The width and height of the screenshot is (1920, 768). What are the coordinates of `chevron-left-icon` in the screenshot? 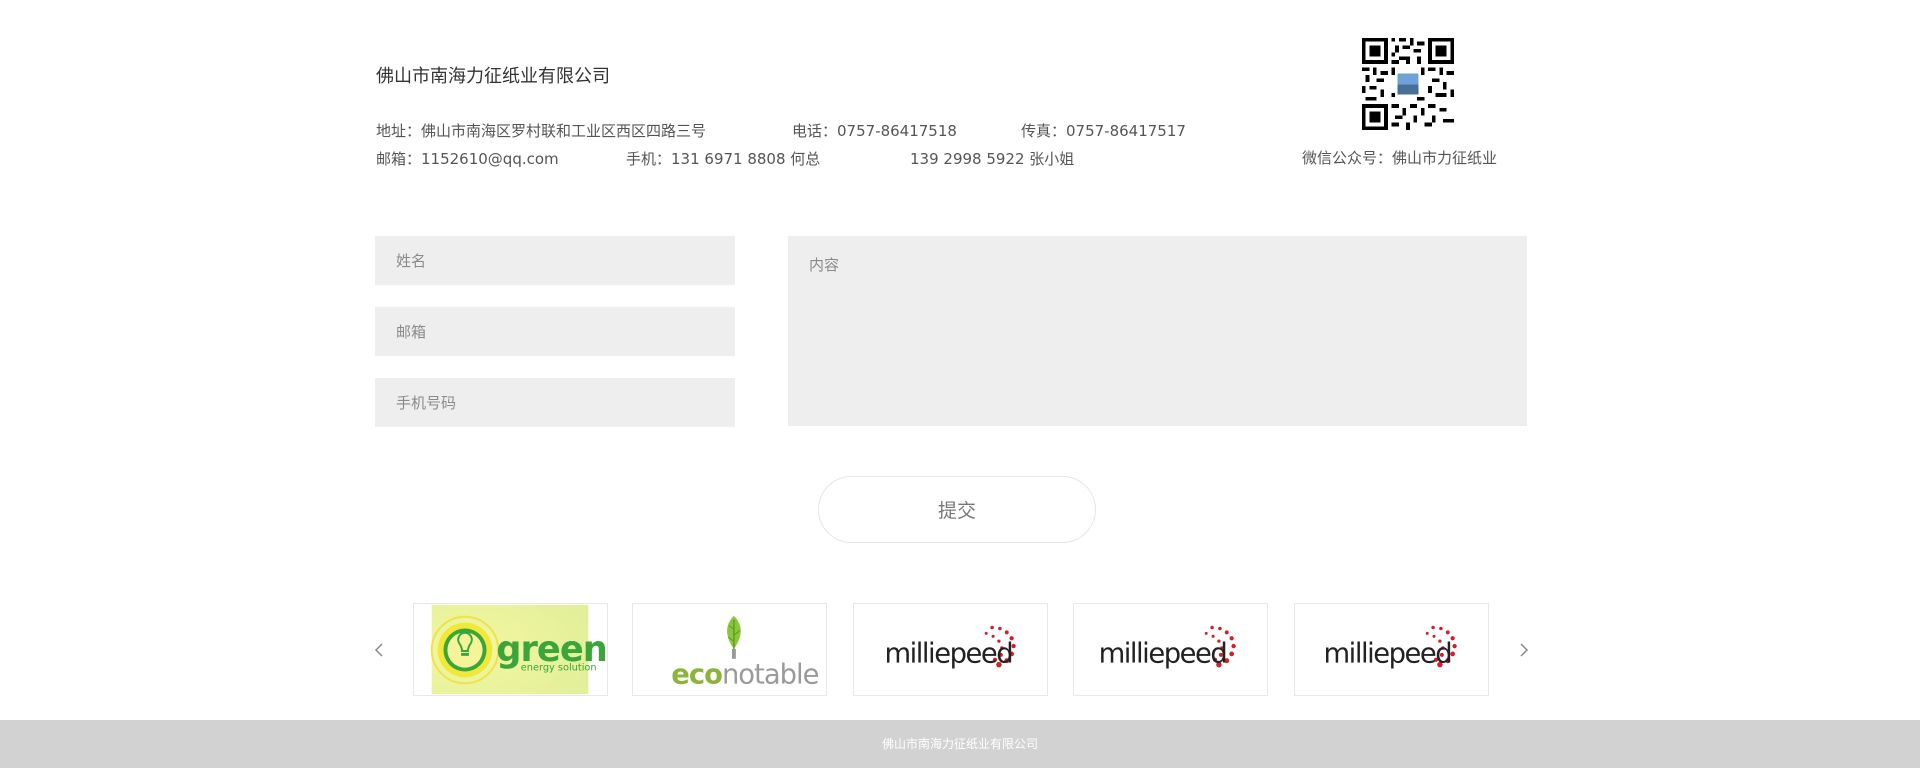 It's located at (379, 650).